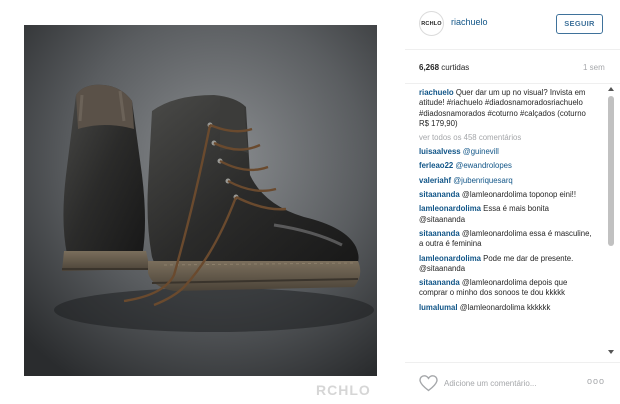 The height and width of the screenshot is (404, 620). I want to click on comment-text: @jubenriquesarq, so click(483, 180).